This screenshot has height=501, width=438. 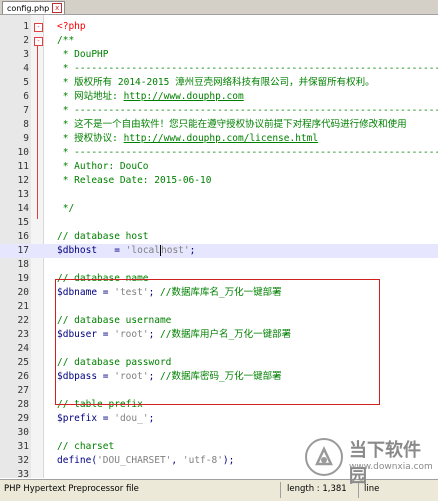 I want to click on code-text: $prefix = 'dou_';, so click(x=105, y=419).